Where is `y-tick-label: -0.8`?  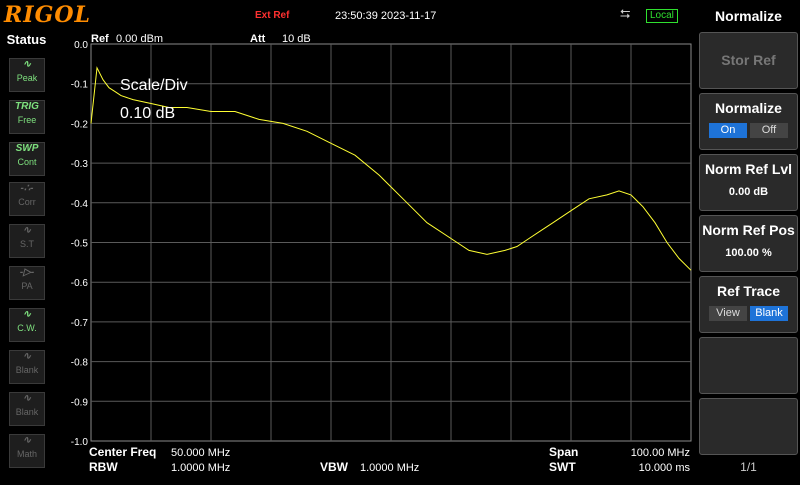
y-tick-label: -0.8 is located at coordinates (80, 363).